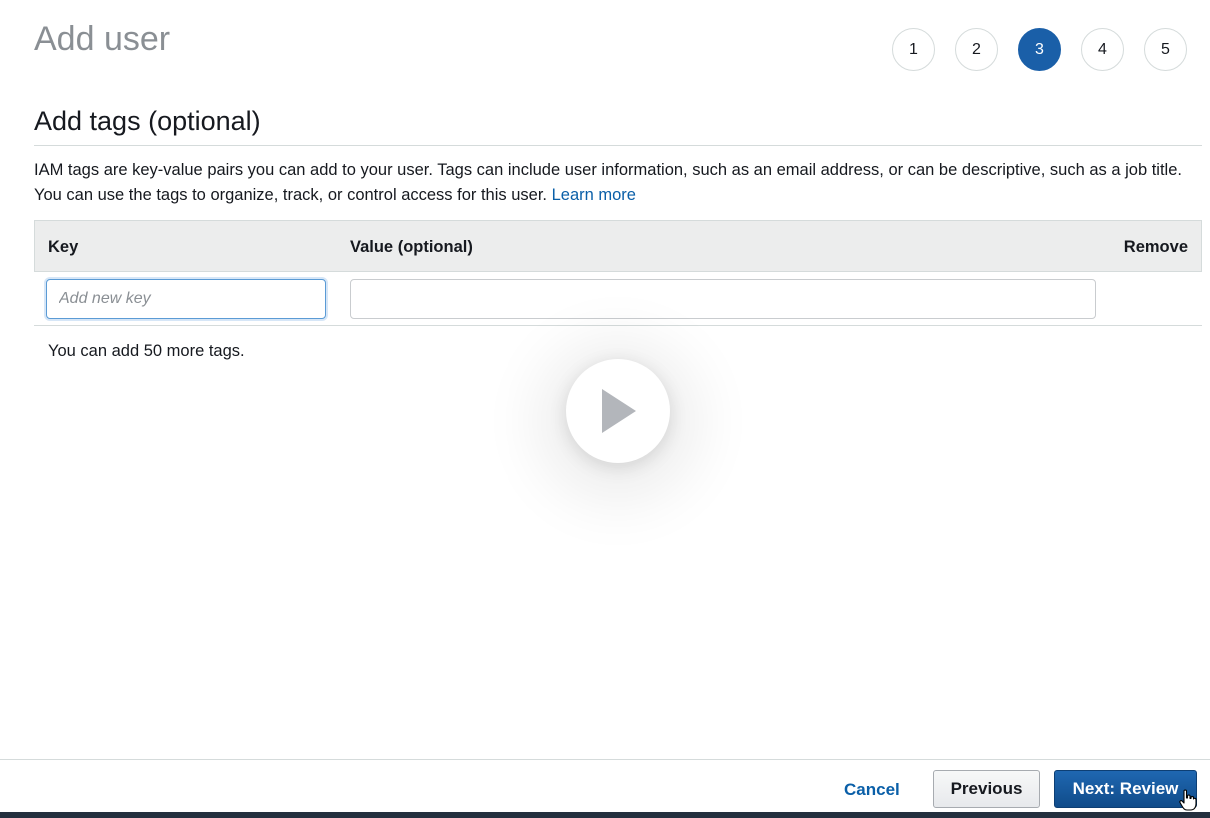 The height and width of the screenshot is (818, 1210). I want to click on section-title: Add tags (optional), so click(147, 121).